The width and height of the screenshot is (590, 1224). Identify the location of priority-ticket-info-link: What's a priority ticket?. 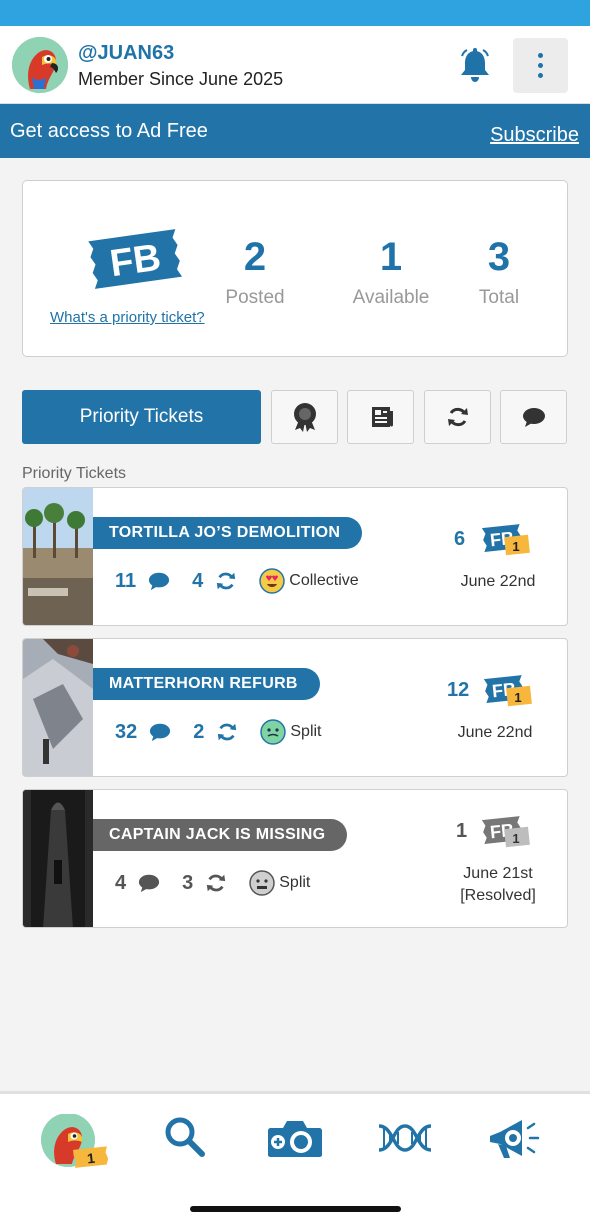
(127, 317).